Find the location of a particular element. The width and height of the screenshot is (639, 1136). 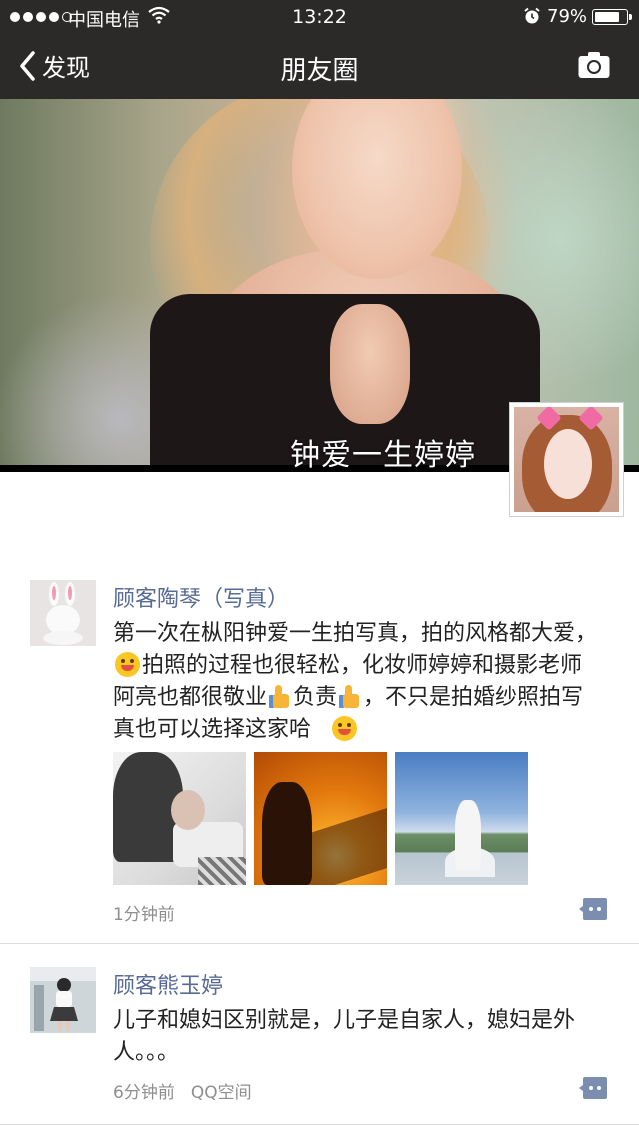

post-meta: 6分钟前 QQ空间 is located at coordinates (182, 1090).